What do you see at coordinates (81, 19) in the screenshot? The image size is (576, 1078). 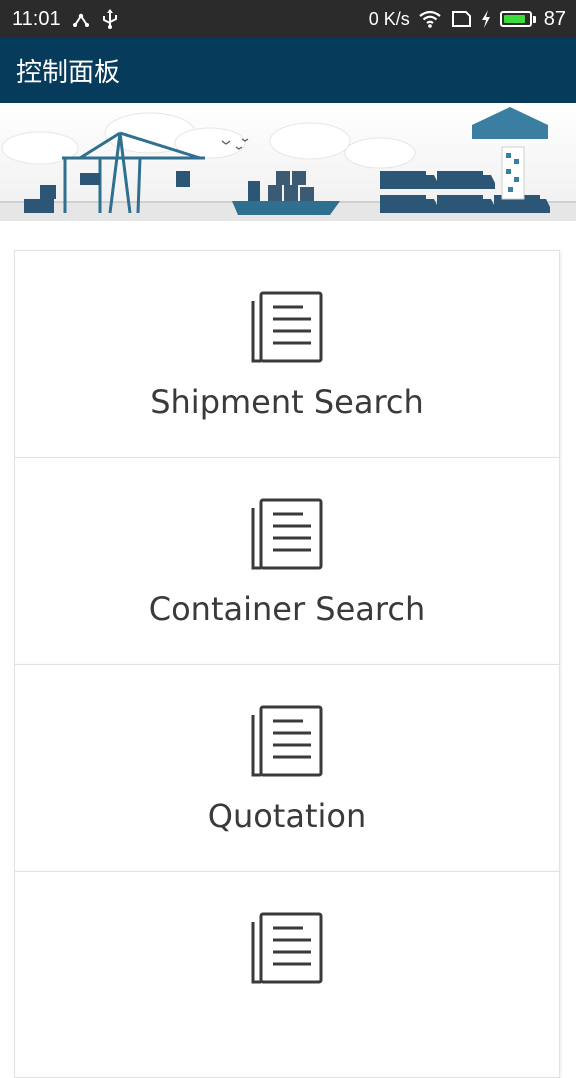 I see `usb-share-icon` at bounding box center [81, 19].